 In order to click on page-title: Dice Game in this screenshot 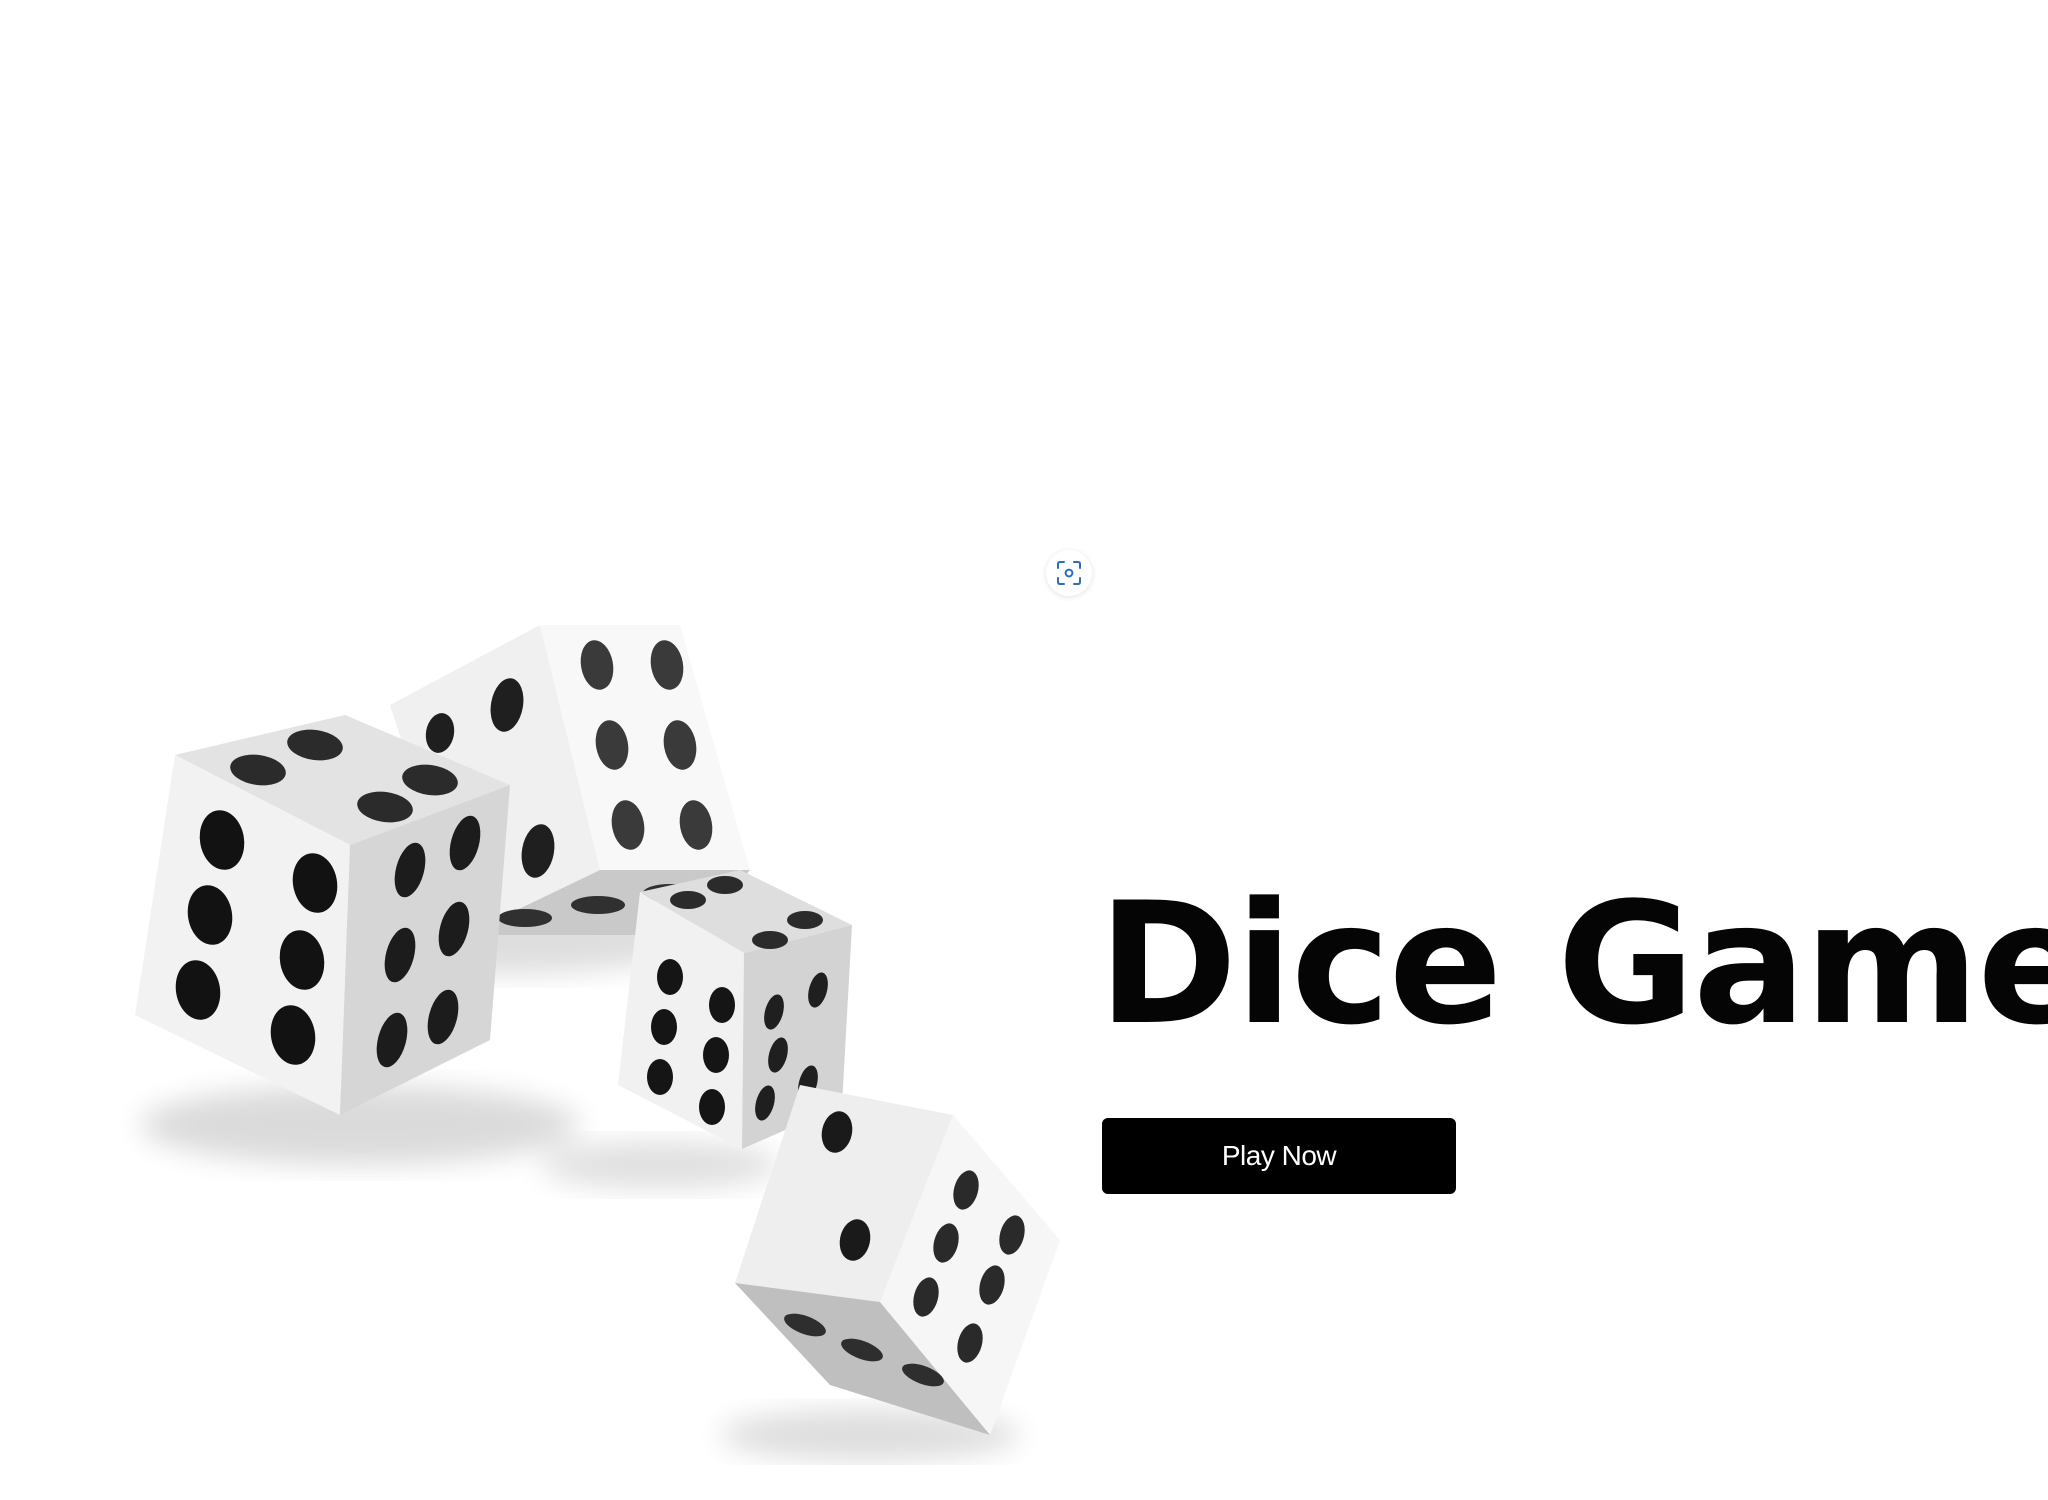, I will do `click(1573, 964)`.